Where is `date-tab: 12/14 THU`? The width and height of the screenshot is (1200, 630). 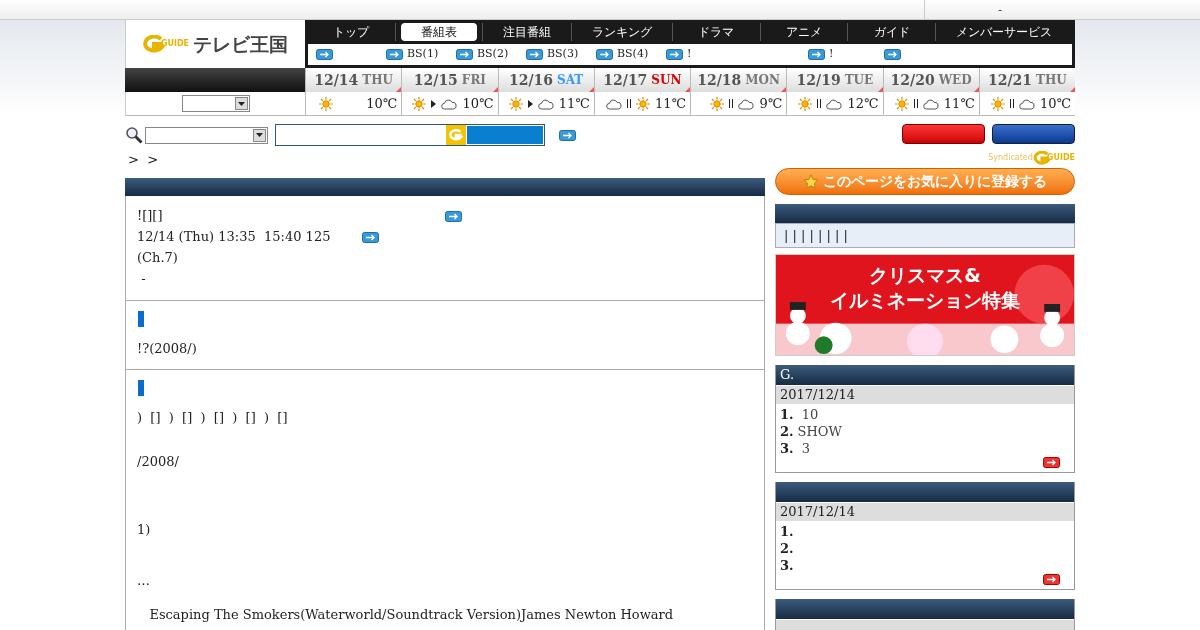 date-tab: 12/14 THU is located at coordinates (353, 80).